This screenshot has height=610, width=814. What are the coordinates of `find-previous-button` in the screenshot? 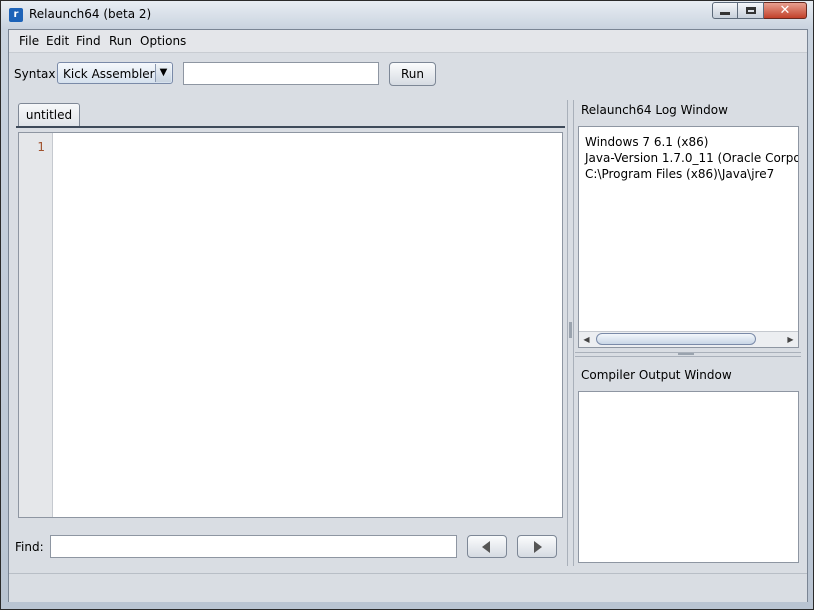 It's located at (487, 546).